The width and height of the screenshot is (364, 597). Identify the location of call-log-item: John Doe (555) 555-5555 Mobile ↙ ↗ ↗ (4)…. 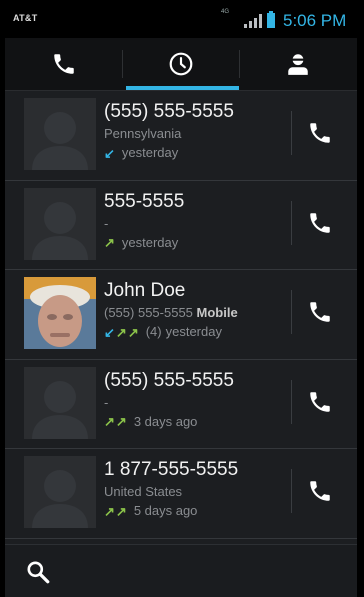
(181, 315).